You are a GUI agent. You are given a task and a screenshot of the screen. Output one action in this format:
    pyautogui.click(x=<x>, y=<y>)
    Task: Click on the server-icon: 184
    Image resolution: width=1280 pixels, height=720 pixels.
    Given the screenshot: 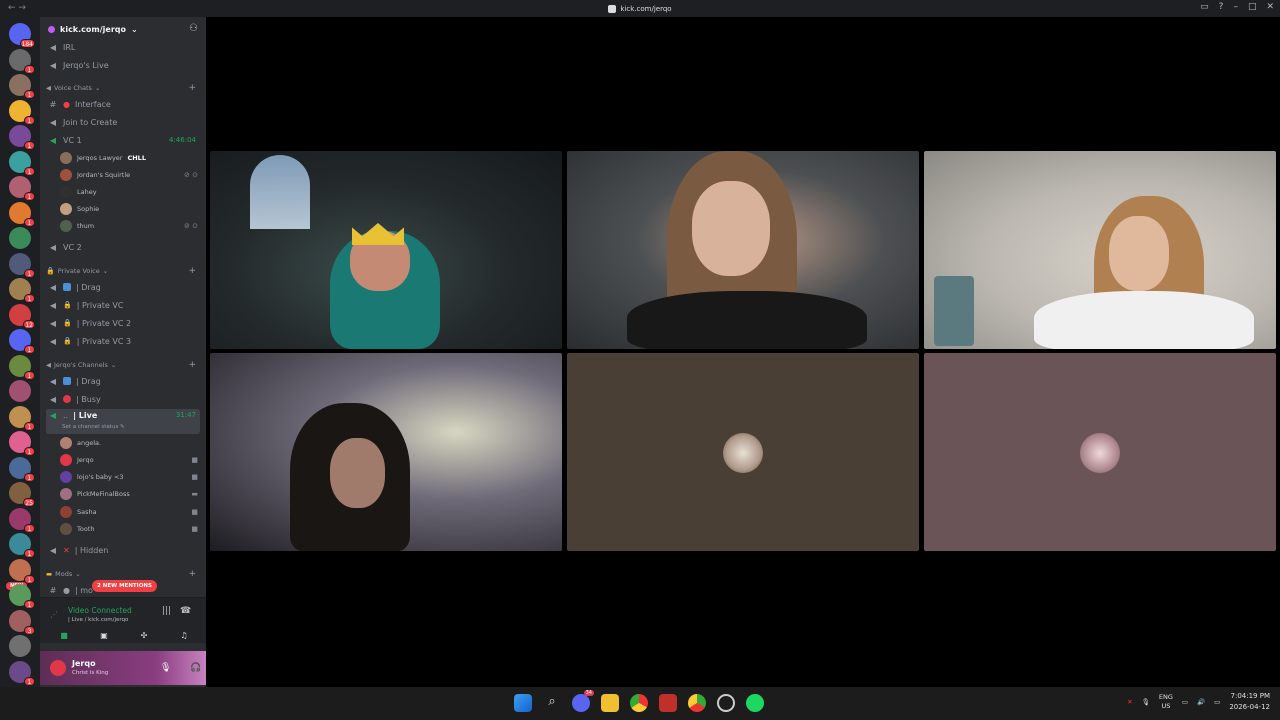 What is the action you would take?
    pyautogui.click(x=22, y=35)
    